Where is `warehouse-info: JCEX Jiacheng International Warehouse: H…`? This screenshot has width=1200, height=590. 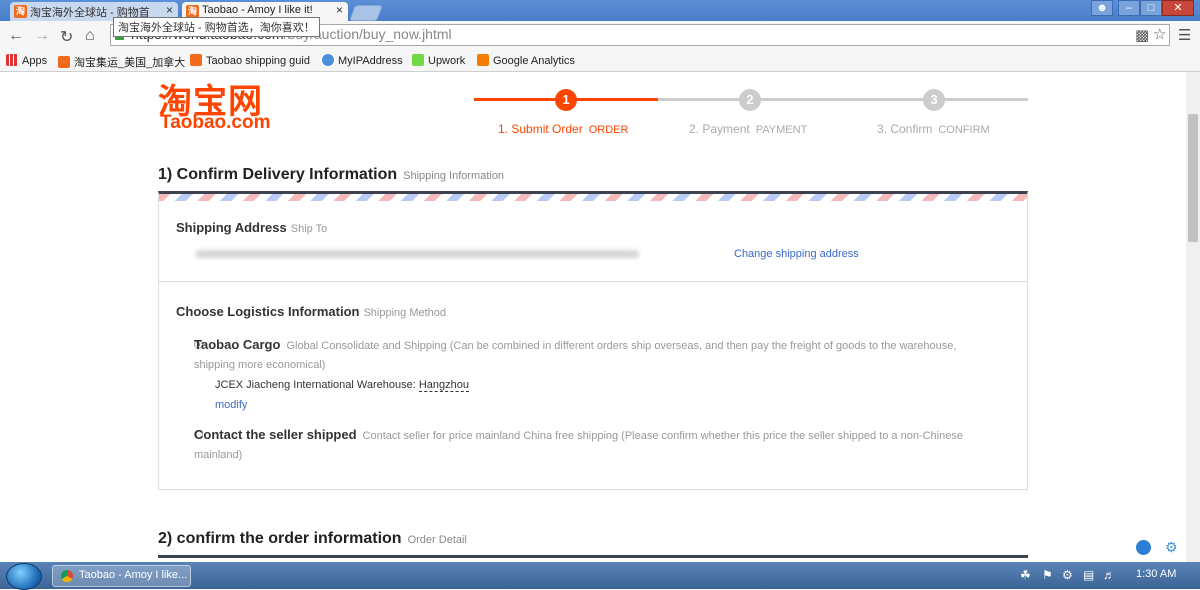
warehouse-info: JCEX Jiacheng International Warehouse: H… is located at coordinates (342, 385).